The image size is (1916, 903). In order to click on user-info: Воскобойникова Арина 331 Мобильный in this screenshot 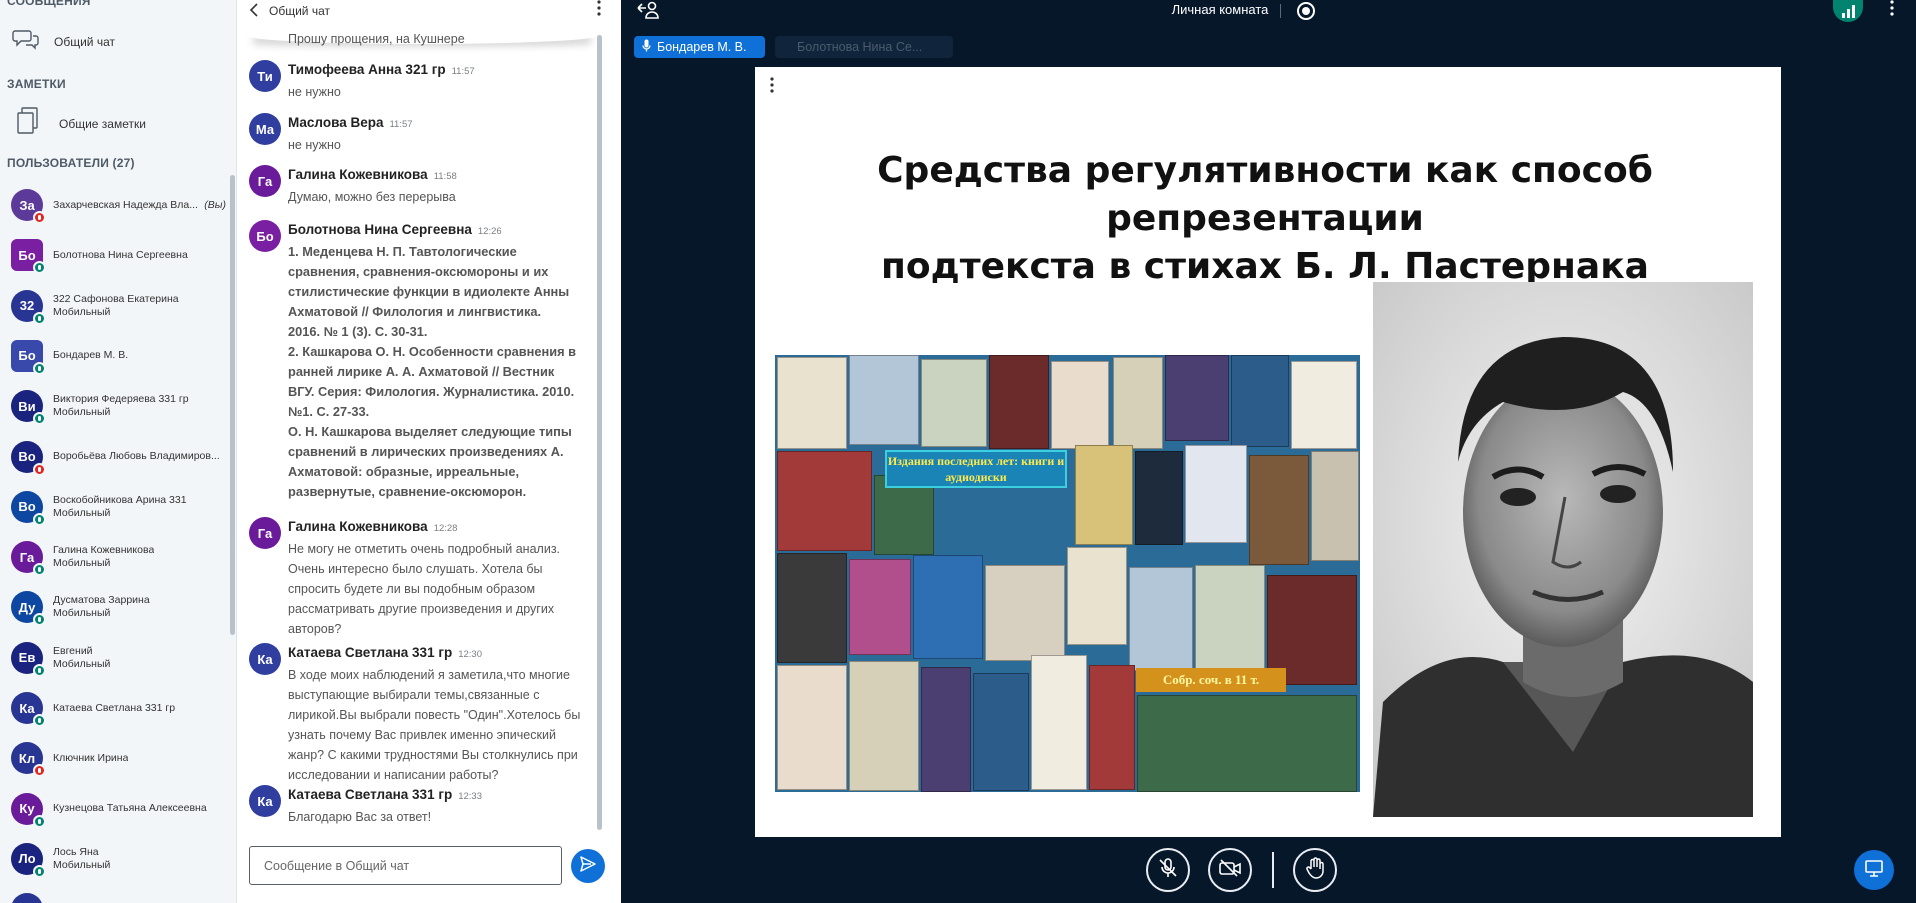, I will do `click(120, 507)`.